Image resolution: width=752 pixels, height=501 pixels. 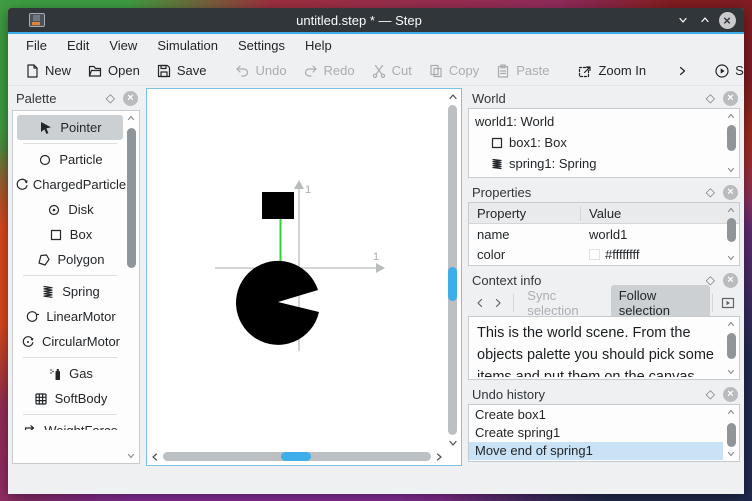 What do you see at coordinates (70, 234) in the screenshot?
I see `palette-item-box: Box` at bounding box center [70, 234].